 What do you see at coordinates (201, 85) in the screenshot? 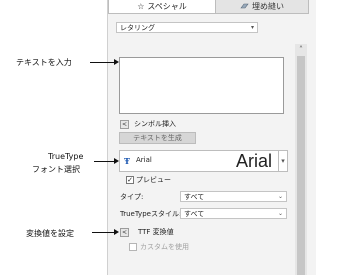
I see `text-input-area` at bounding box center [201, 85].